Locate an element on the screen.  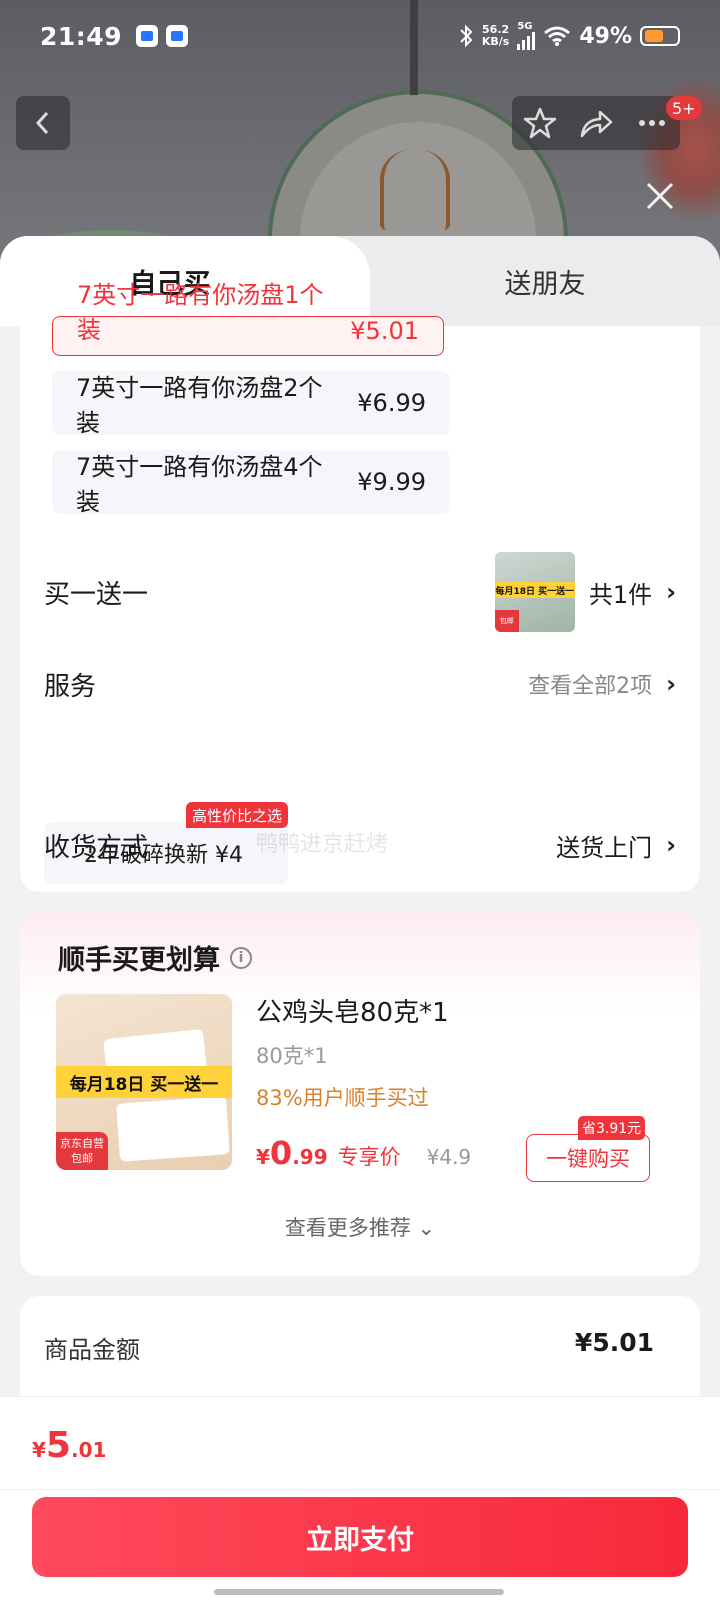
cellular-indicator: 5G is located at coordinates (526, 36).